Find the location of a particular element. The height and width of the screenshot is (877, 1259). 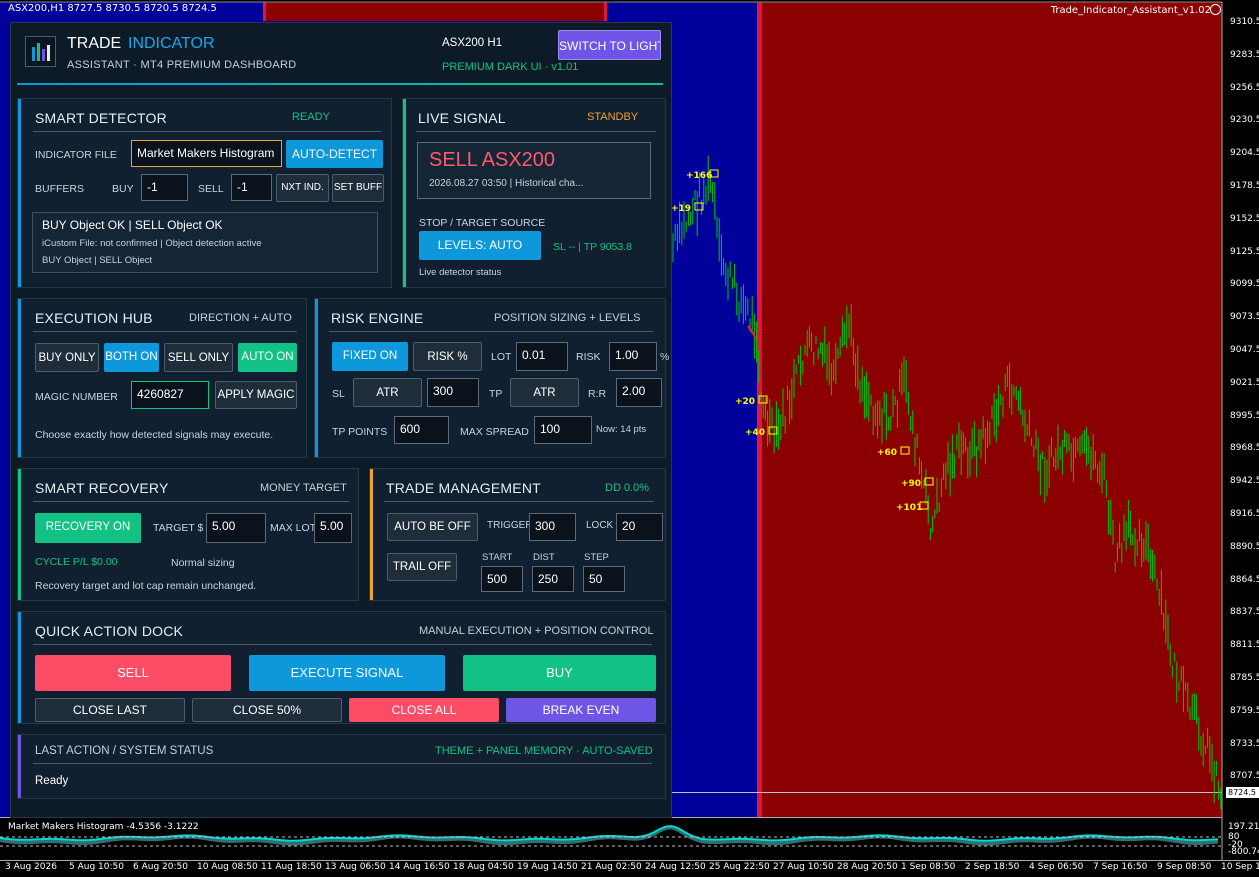

sell-button: SELL is located at coordinates (133, 673).